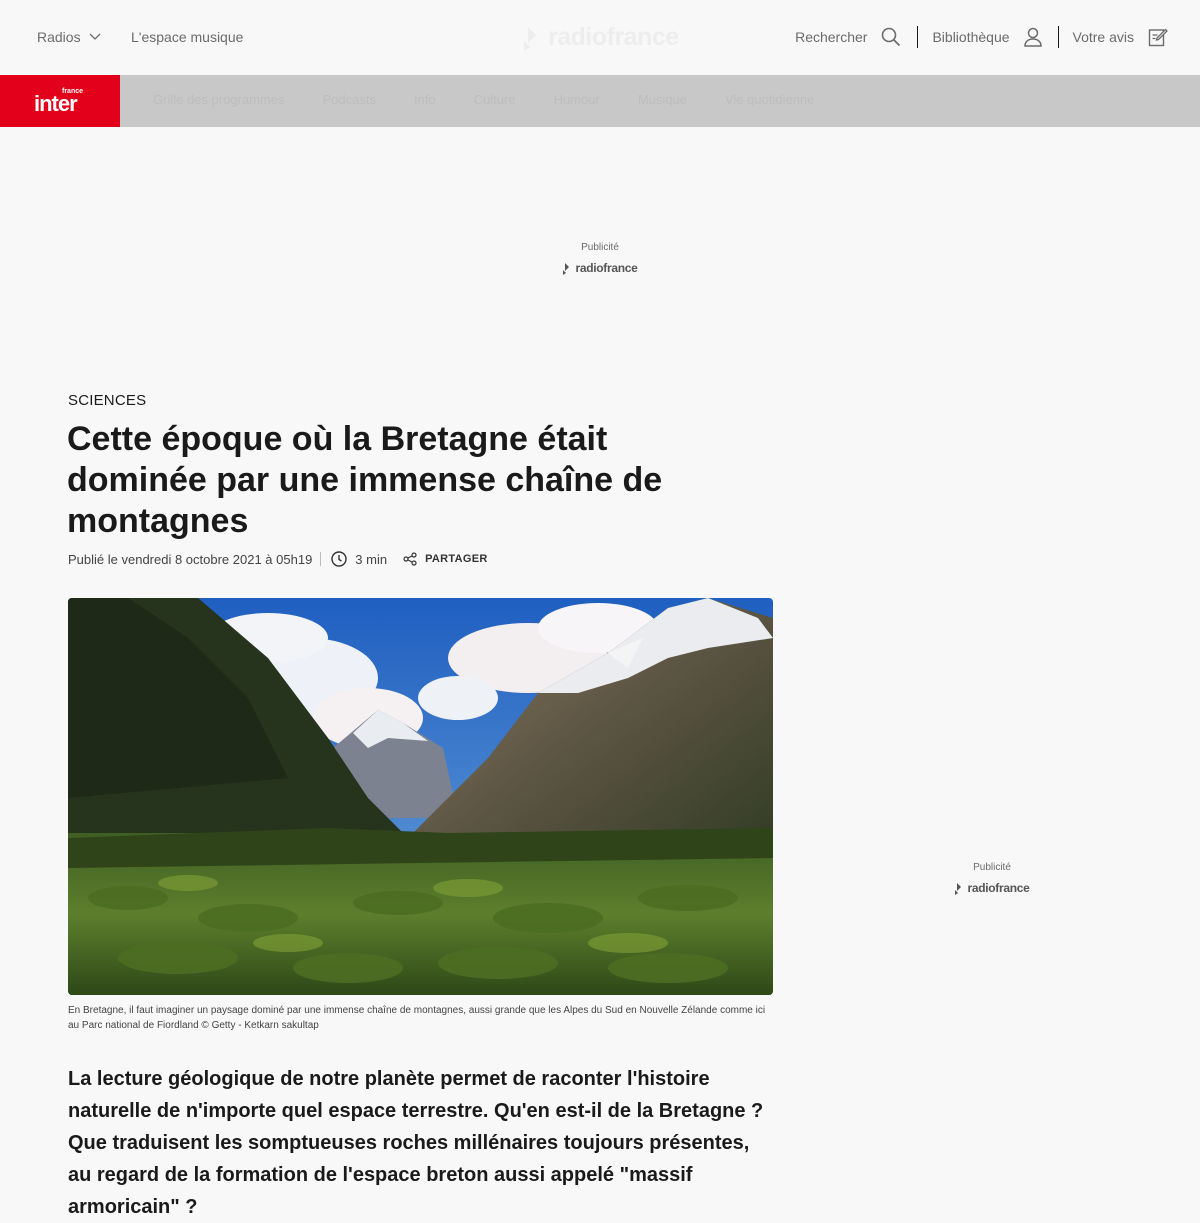  Describe the element at coordinates (971, 37) in the screenshot. I see `library-label: Bibliothèque` at that location.